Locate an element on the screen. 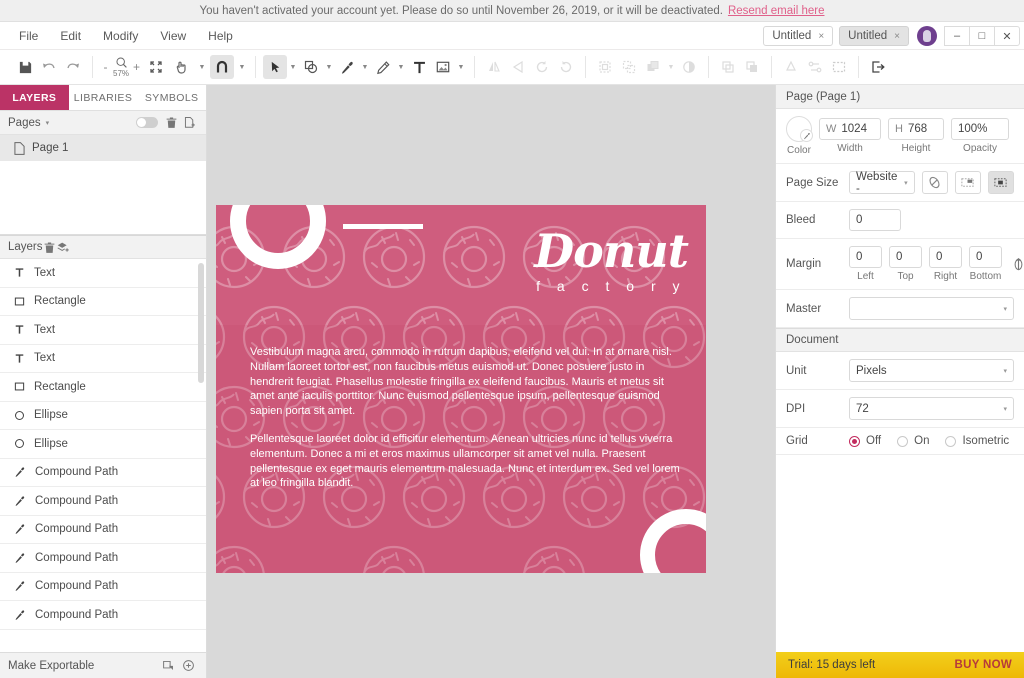 This screenshot has width=1024, height=678. color-swatch is located at coordinates (799, 129).